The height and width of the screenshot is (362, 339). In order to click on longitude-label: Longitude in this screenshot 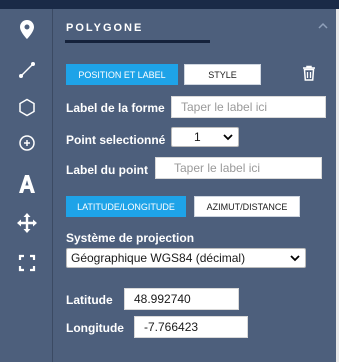, I will do `click(95, 328)`.